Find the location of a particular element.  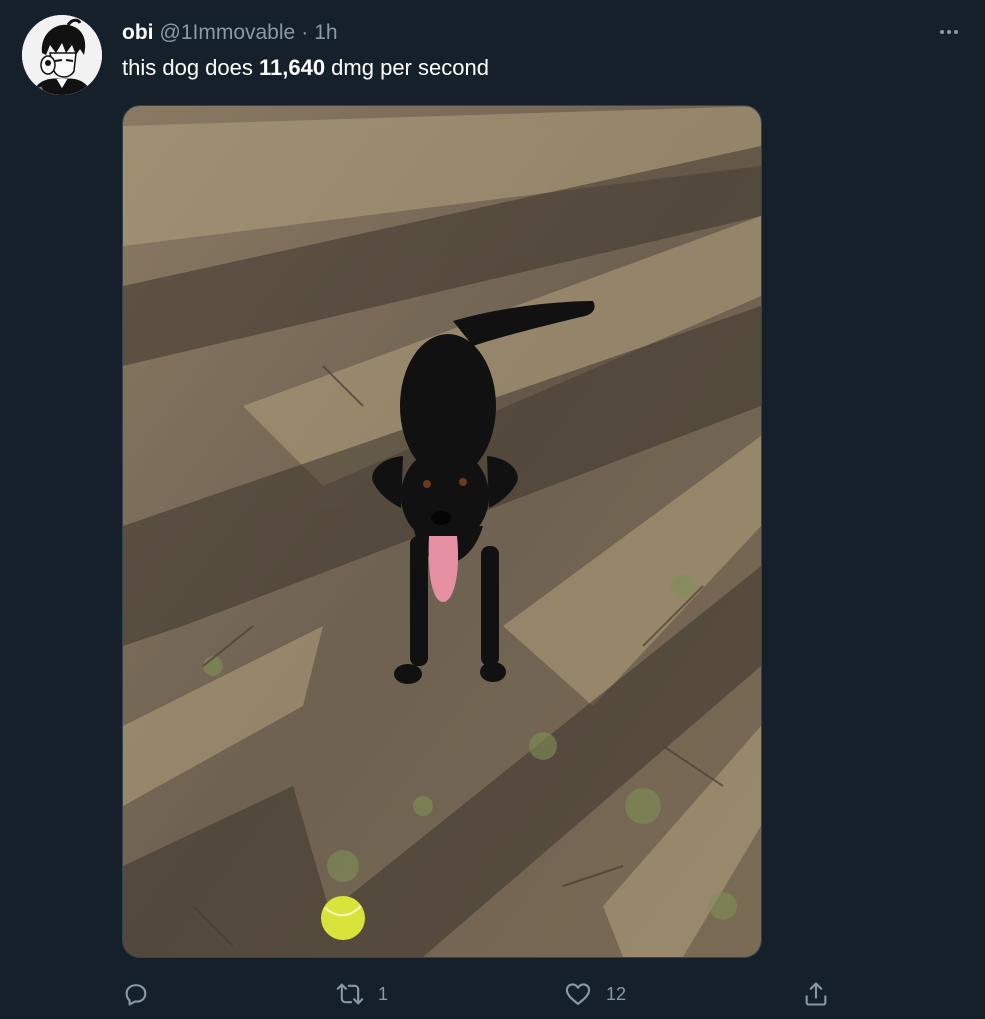

avatar is located at coordinates (62, 55).